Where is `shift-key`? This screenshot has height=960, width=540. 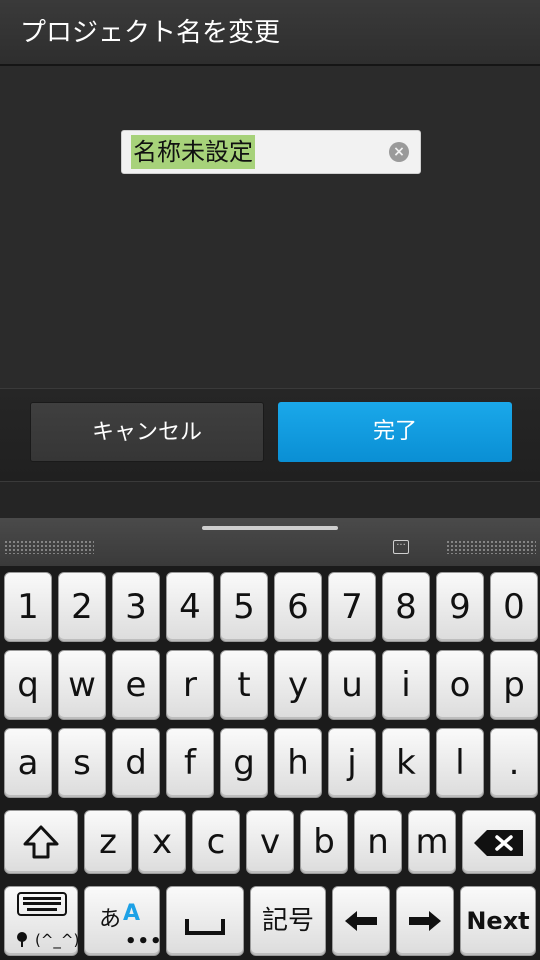 shift-key is located at coordinates (41, 842).